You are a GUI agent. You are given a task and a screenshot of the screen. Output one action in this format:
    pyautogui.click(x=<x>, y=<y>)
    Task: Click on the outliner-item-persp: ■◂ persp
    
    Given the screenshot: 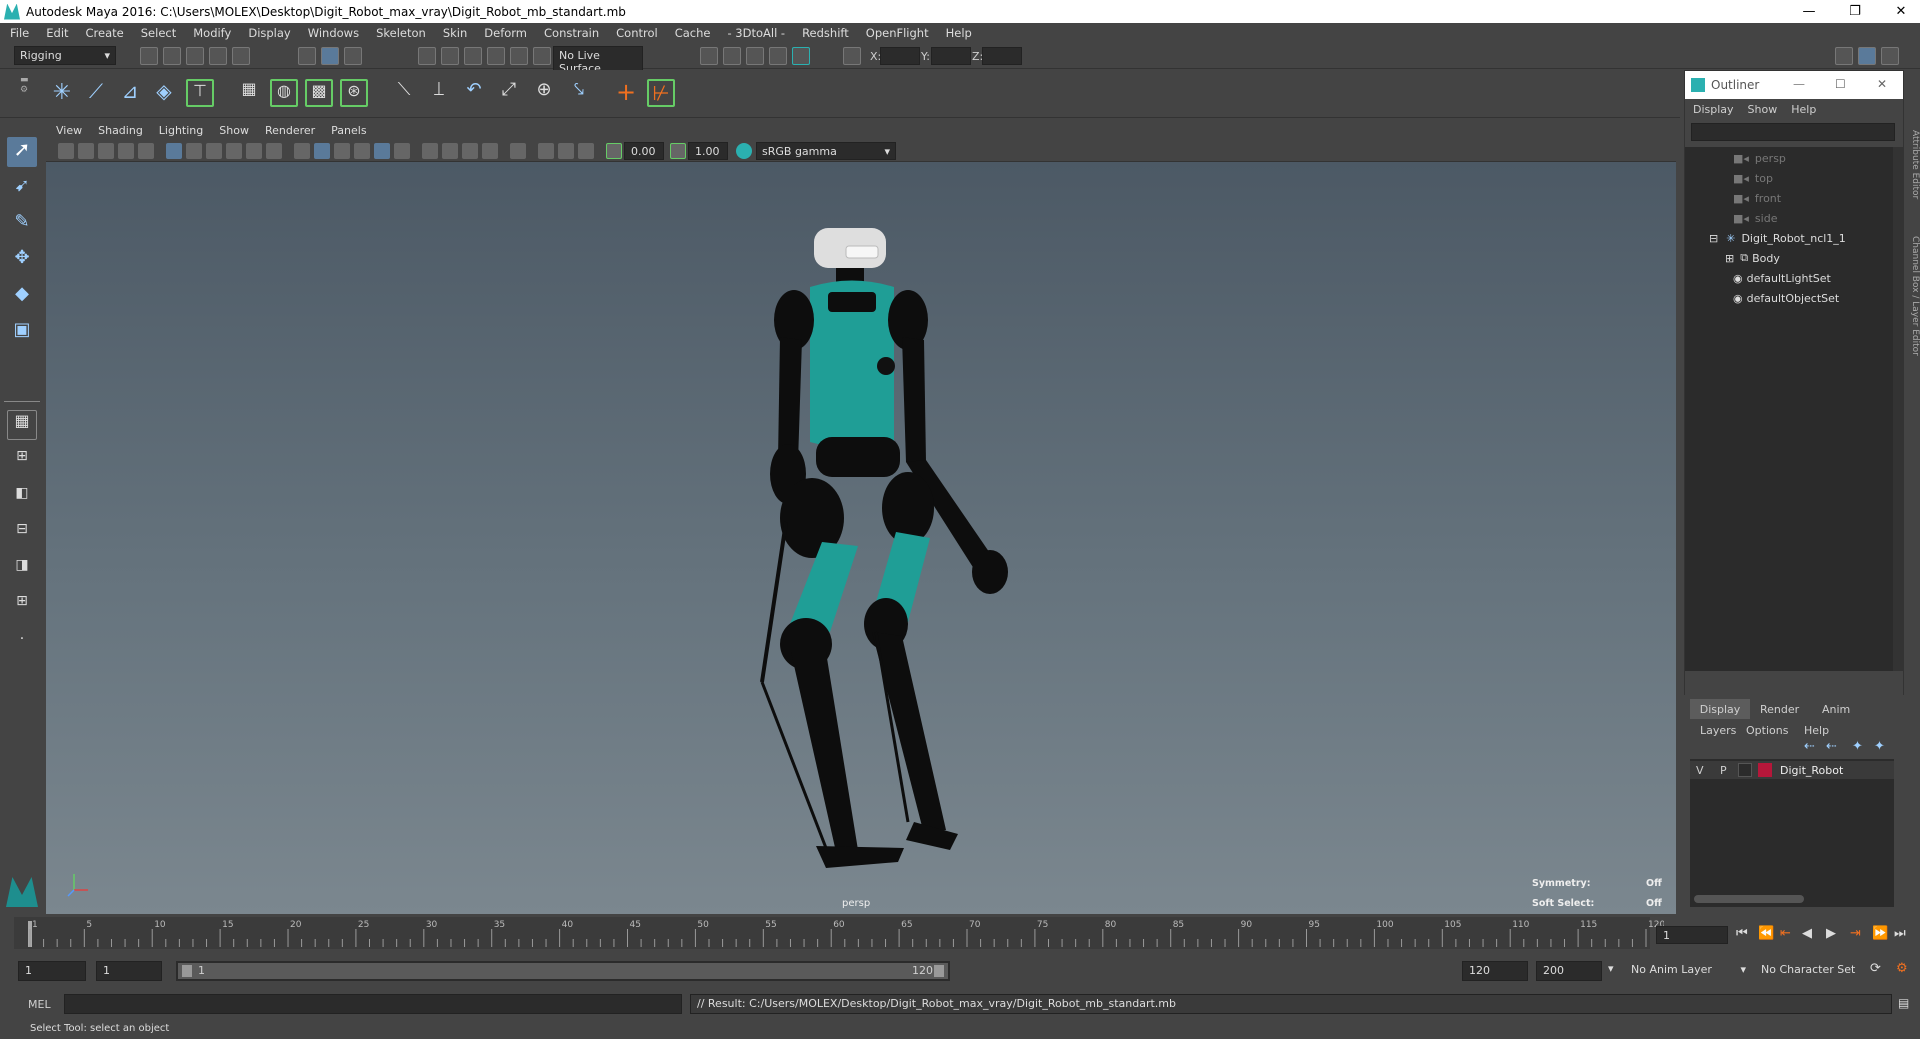 What is the action you would take?
    pyautogui.click(x=1759, y=158)
    